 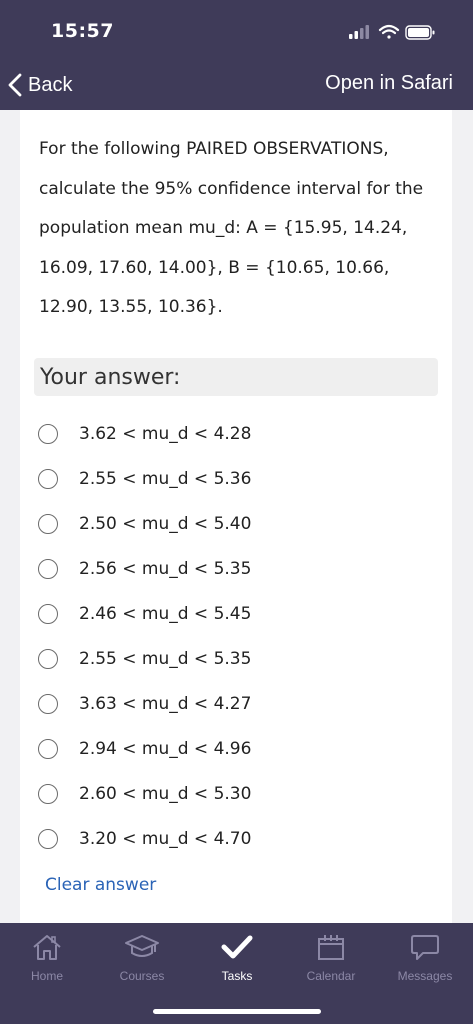 I want to click on answer-option: 3.63 < mu_d < 4.27, so click(x=228, y=704).